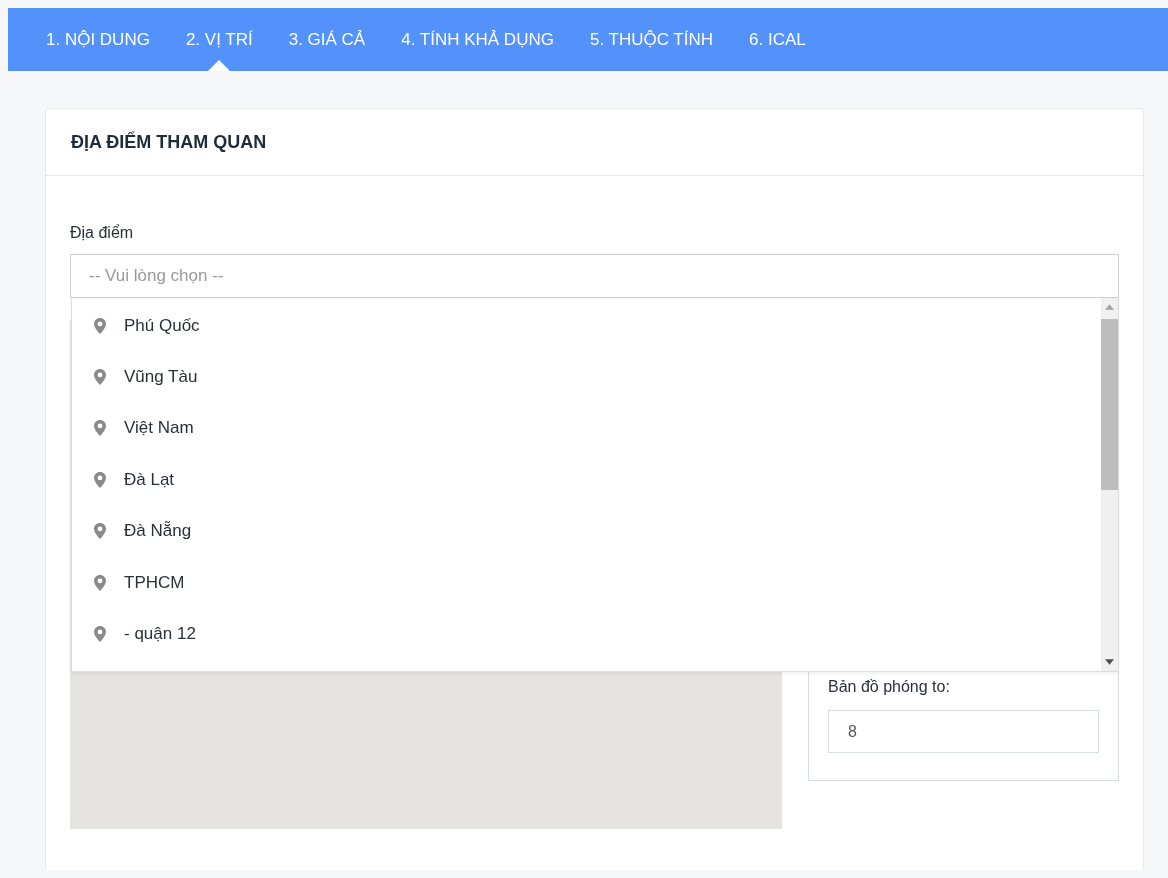  I want to click on scrollbar-thumb, so click(1109, 404).